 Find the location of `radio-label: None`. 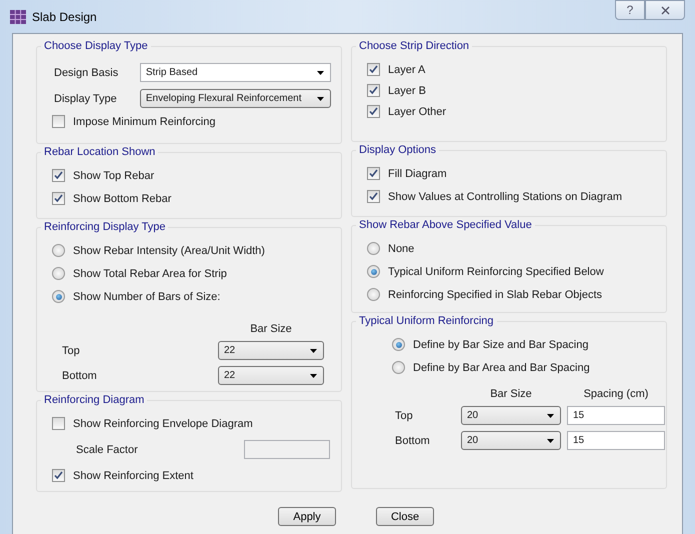

radio-label: None is located at coordinates (401, 248).